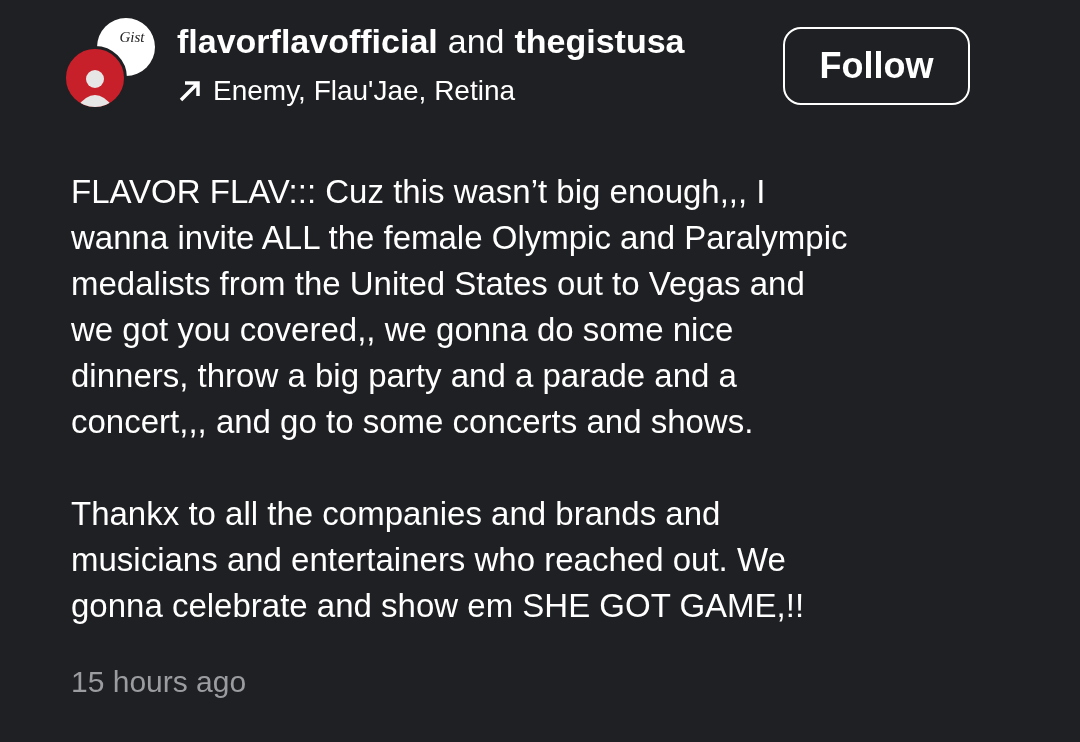 Image resolution: width=1080 pixels, height=742 pixels. I want to click on arrow-icon, so click(190, 91).